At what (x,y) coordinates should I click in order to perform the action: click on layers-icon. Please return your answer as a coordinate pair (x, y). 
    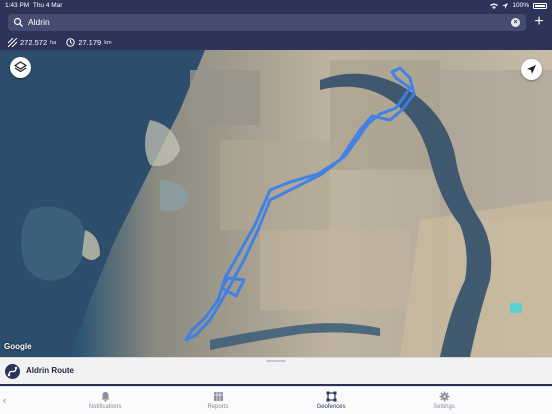
    Looking at the image, I should click on (20, 67).